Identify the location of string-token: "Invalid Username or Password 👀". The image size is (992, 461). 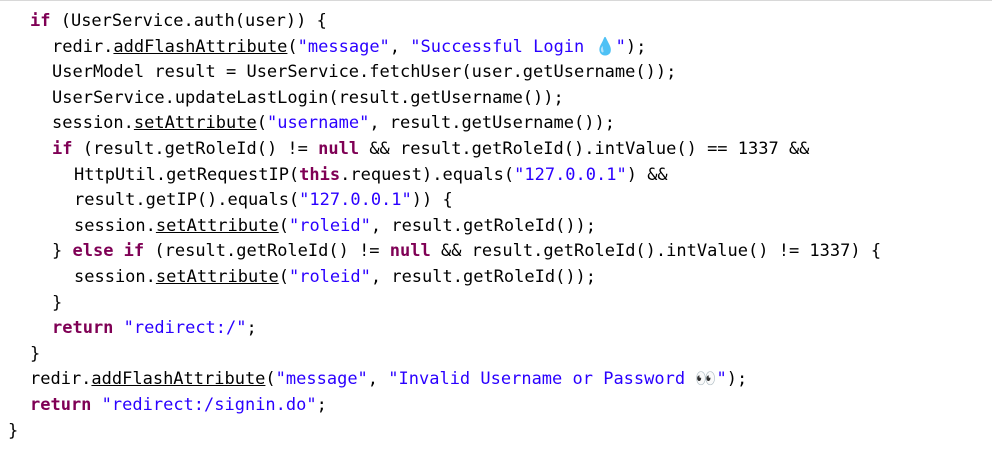
(557, 379).